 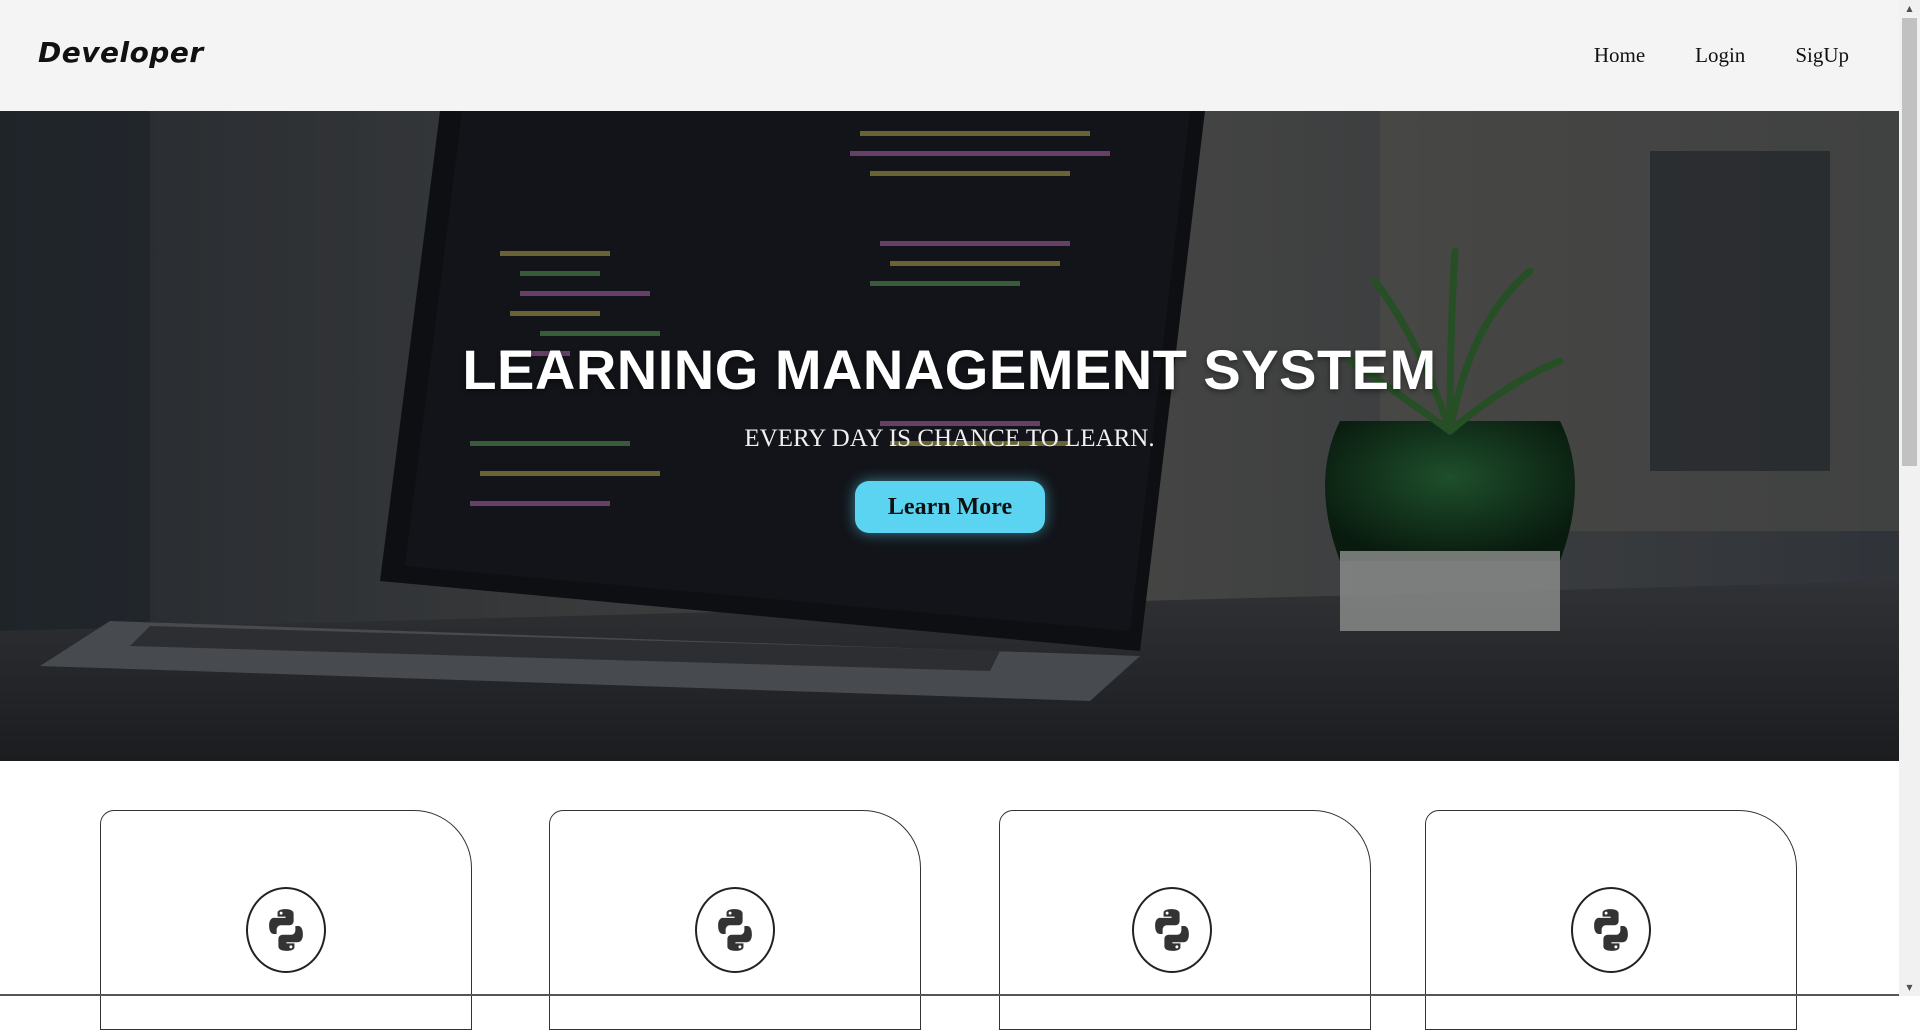 What do you see at coordinates (121, 52) in the screenshot?
I see `site-logo: Developer` at bounding box center [121, 52].